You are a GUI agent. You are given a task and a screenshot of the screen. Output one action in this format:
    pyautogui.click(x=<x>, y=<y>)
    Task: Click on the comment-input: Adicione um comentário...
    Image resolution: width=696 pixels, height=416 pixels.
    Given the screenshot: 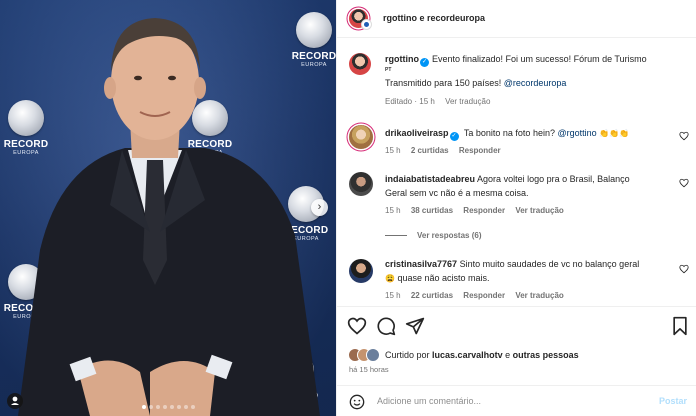 What is the action you would take?
    pyautogui.click(x=429, y=401)
    